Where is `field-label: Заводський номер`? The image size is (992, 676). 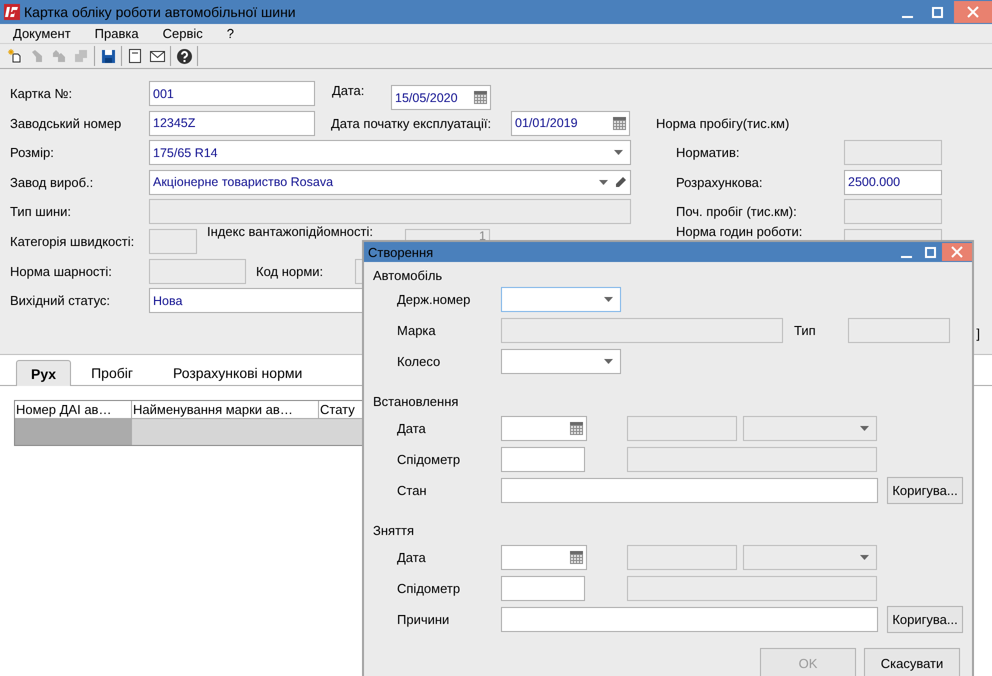 field-label: Заводський номер is located at coordinates (66, 123).